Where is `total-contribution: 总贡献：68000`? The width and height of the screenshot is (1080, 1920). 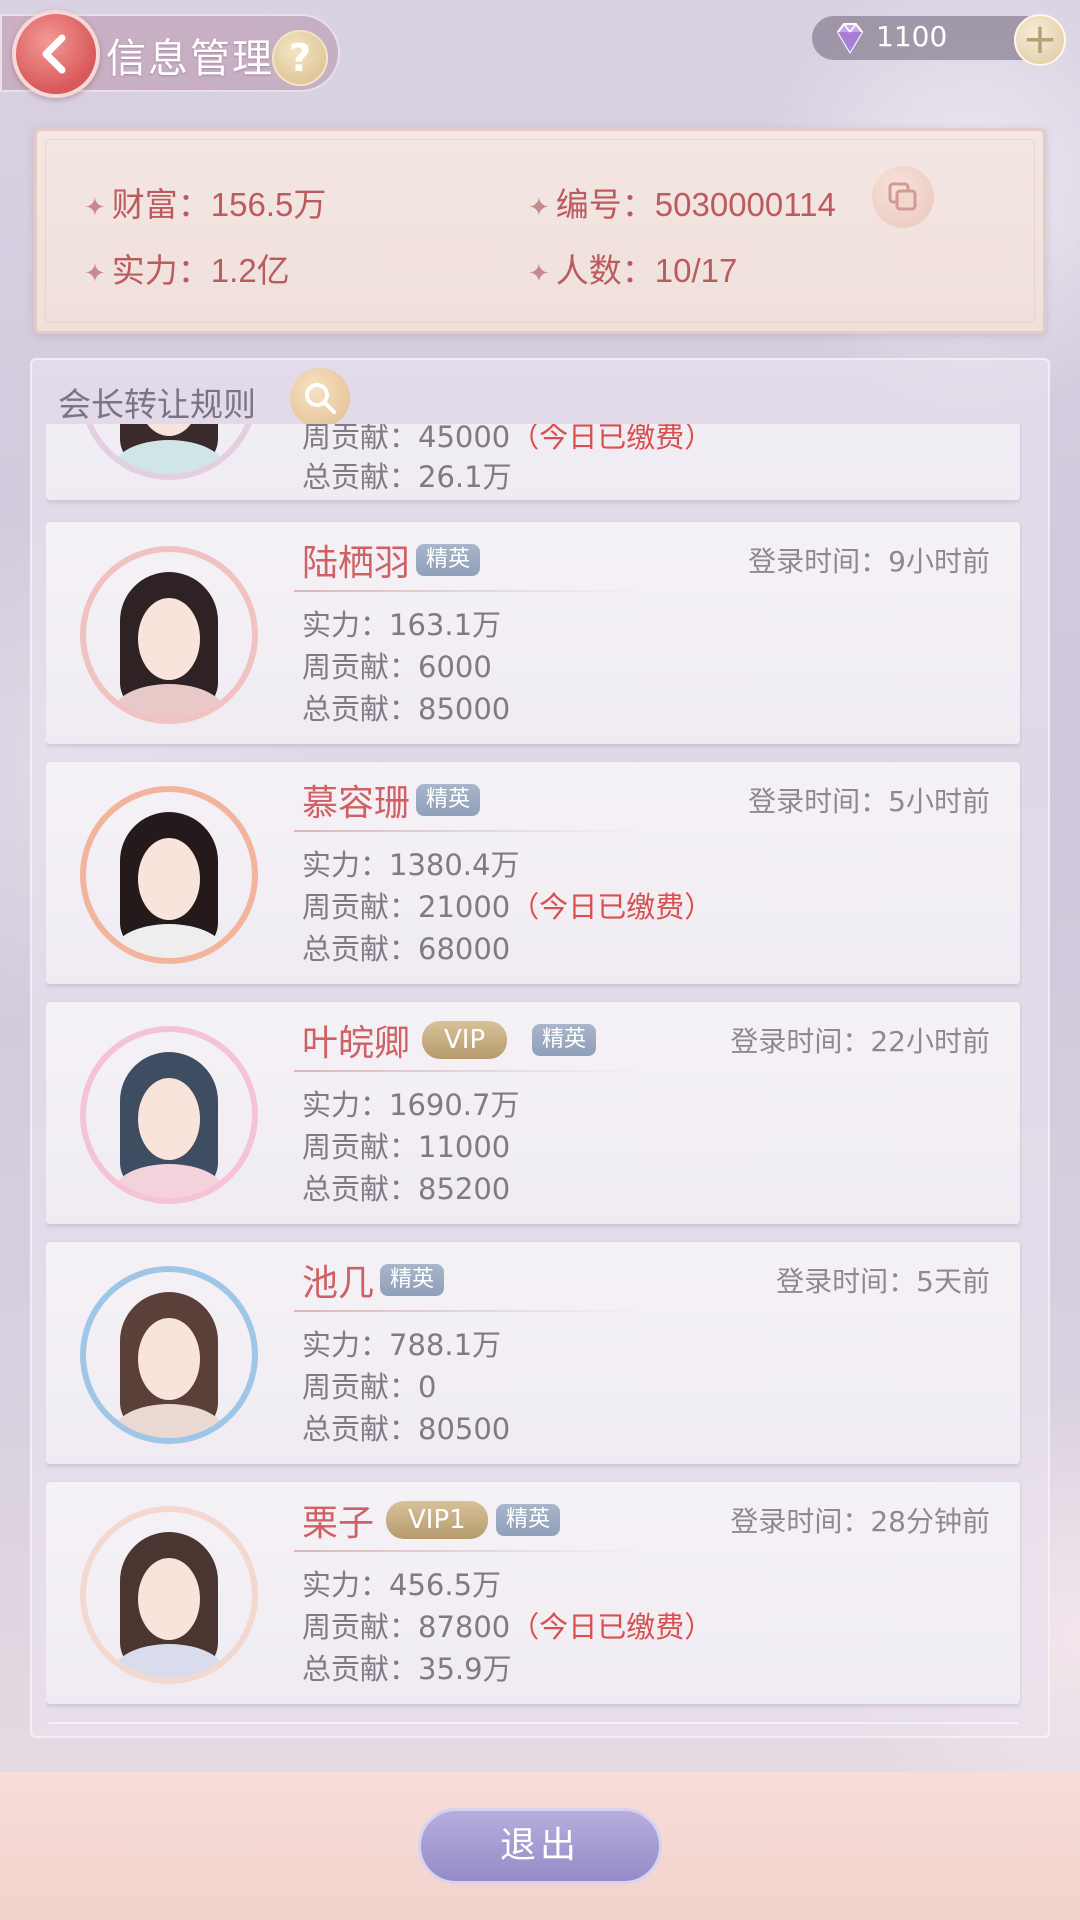
total-contribution: 总贡献：68000 is located at coordinates (406, 949).